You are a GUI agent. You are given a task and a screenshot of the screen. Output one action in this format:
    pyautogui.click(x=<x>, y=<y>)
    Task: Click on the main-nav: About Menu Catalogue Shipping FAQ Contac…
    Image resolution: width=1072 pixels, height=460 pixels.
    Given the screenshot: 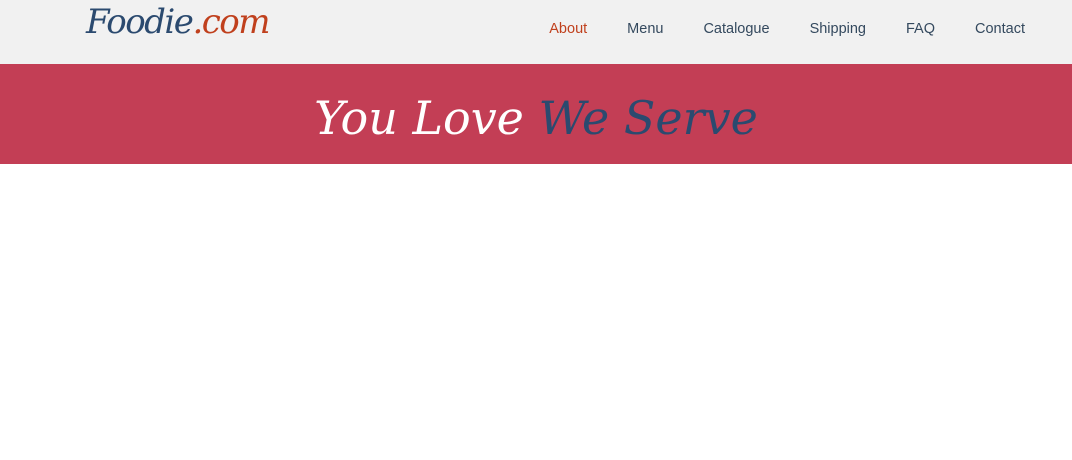 What is the action you would take?
    pyautogui.click(x=787, y=29)
    